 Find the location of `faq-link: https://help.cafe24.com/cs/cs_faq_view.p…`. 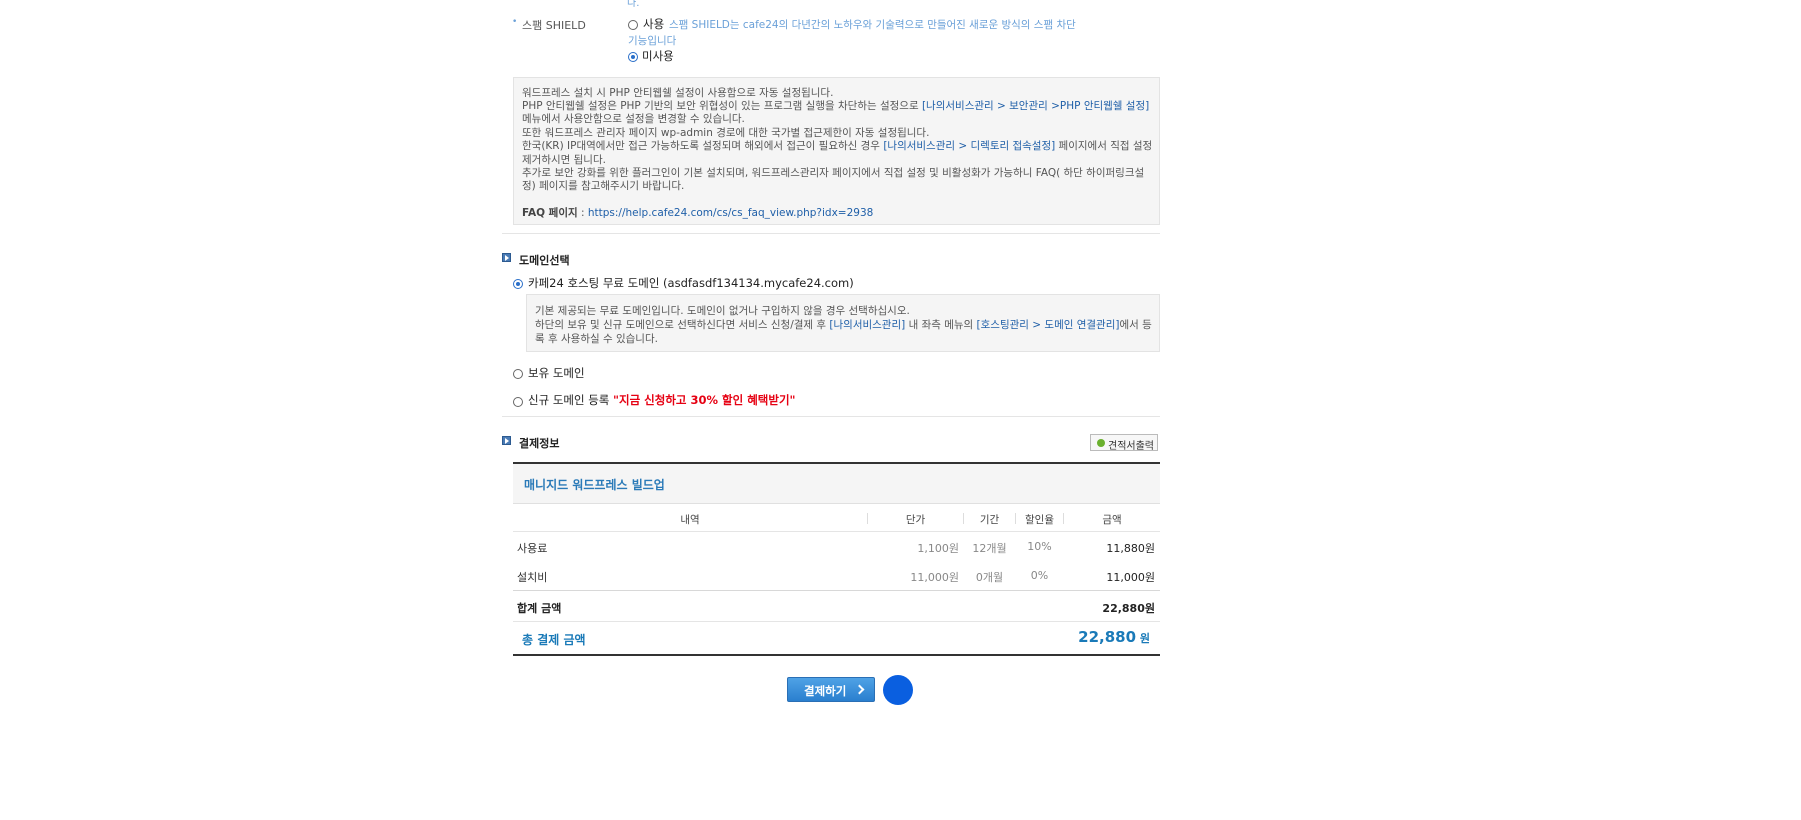

faq-link: https://help.cafe24.com/cs/cs_faq_view.p… is located at coordinates (730, 213).